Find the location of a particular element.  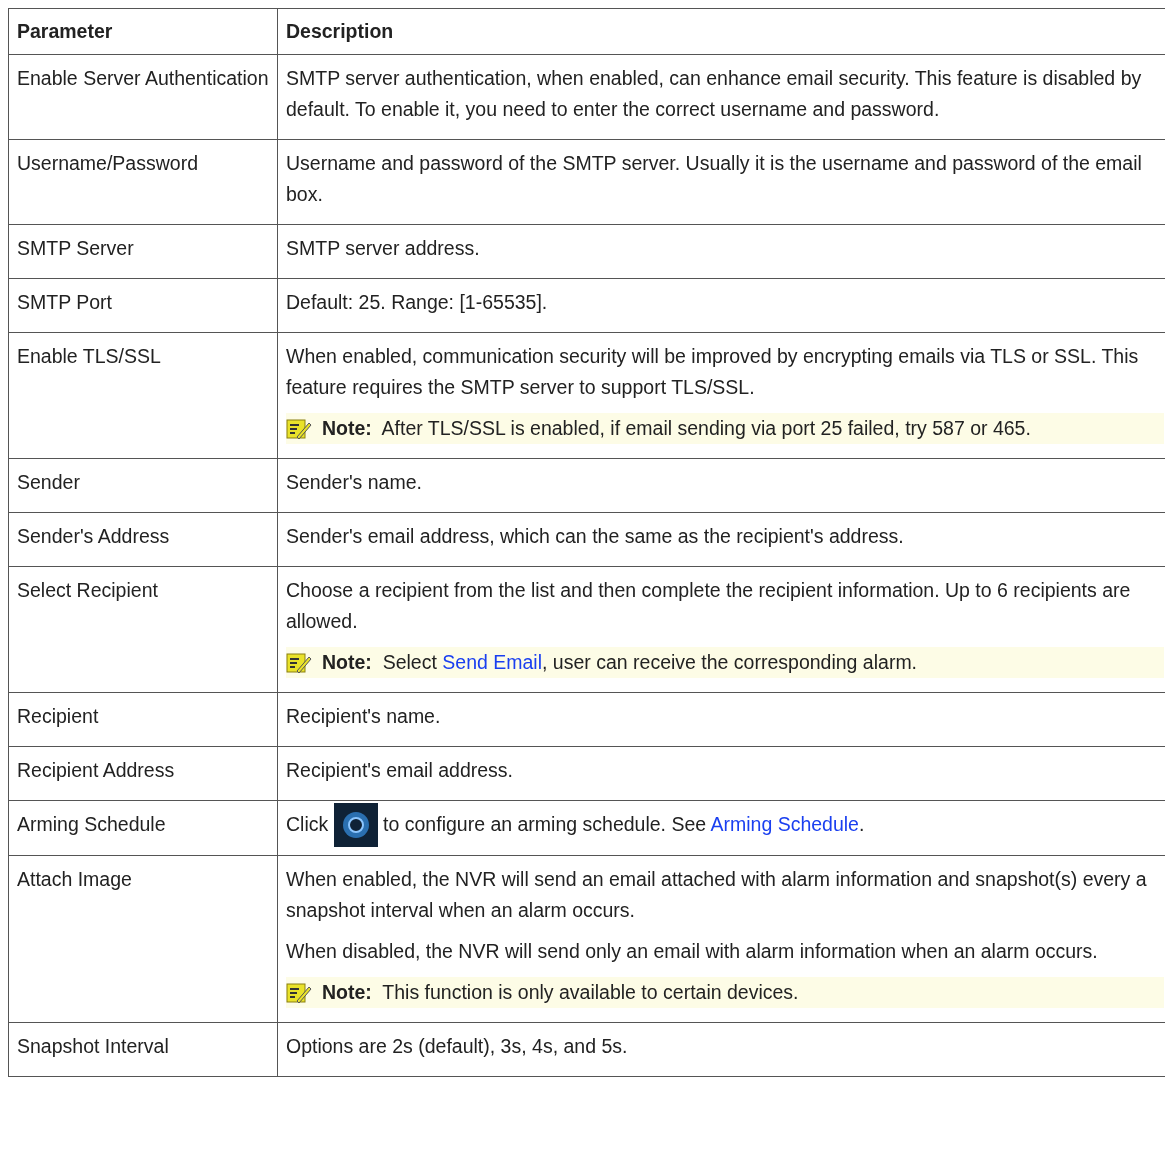

column-header: Parameter is located at coordinates (143, 31).